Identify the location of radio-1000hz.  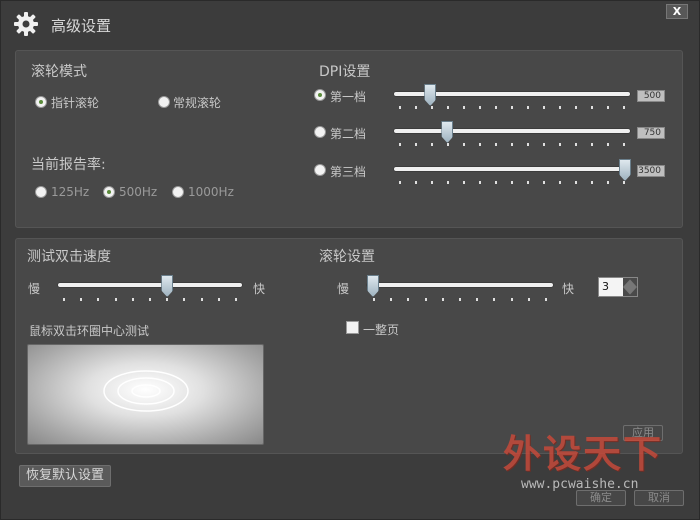
(178, 192).